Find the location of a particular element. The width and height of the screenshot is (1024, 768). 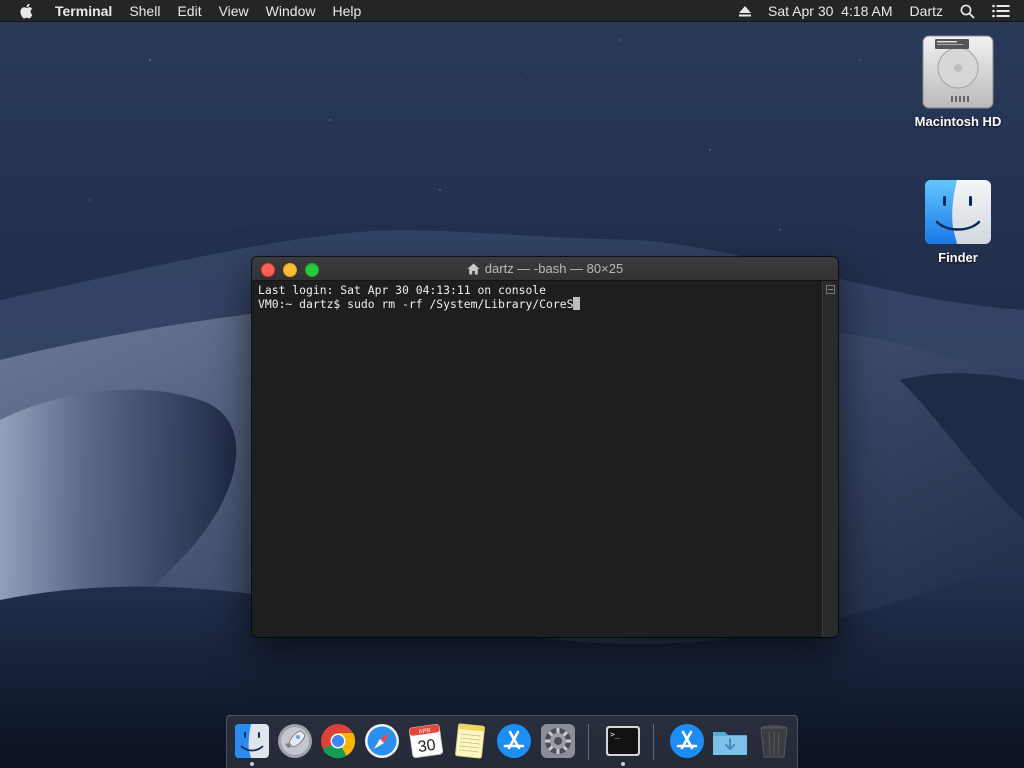

terminal-titlebar: dartz — -bash — 80×25 is located at coordinates (545, 269).